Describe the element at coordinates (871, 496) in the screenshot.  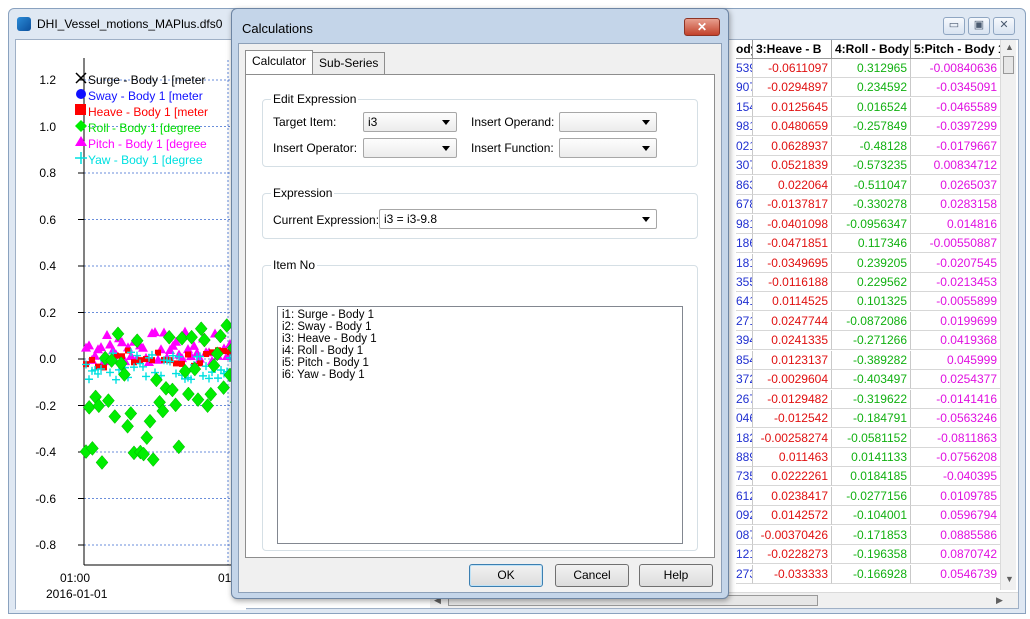
I see `table-cell: -0.0277156` at that location.